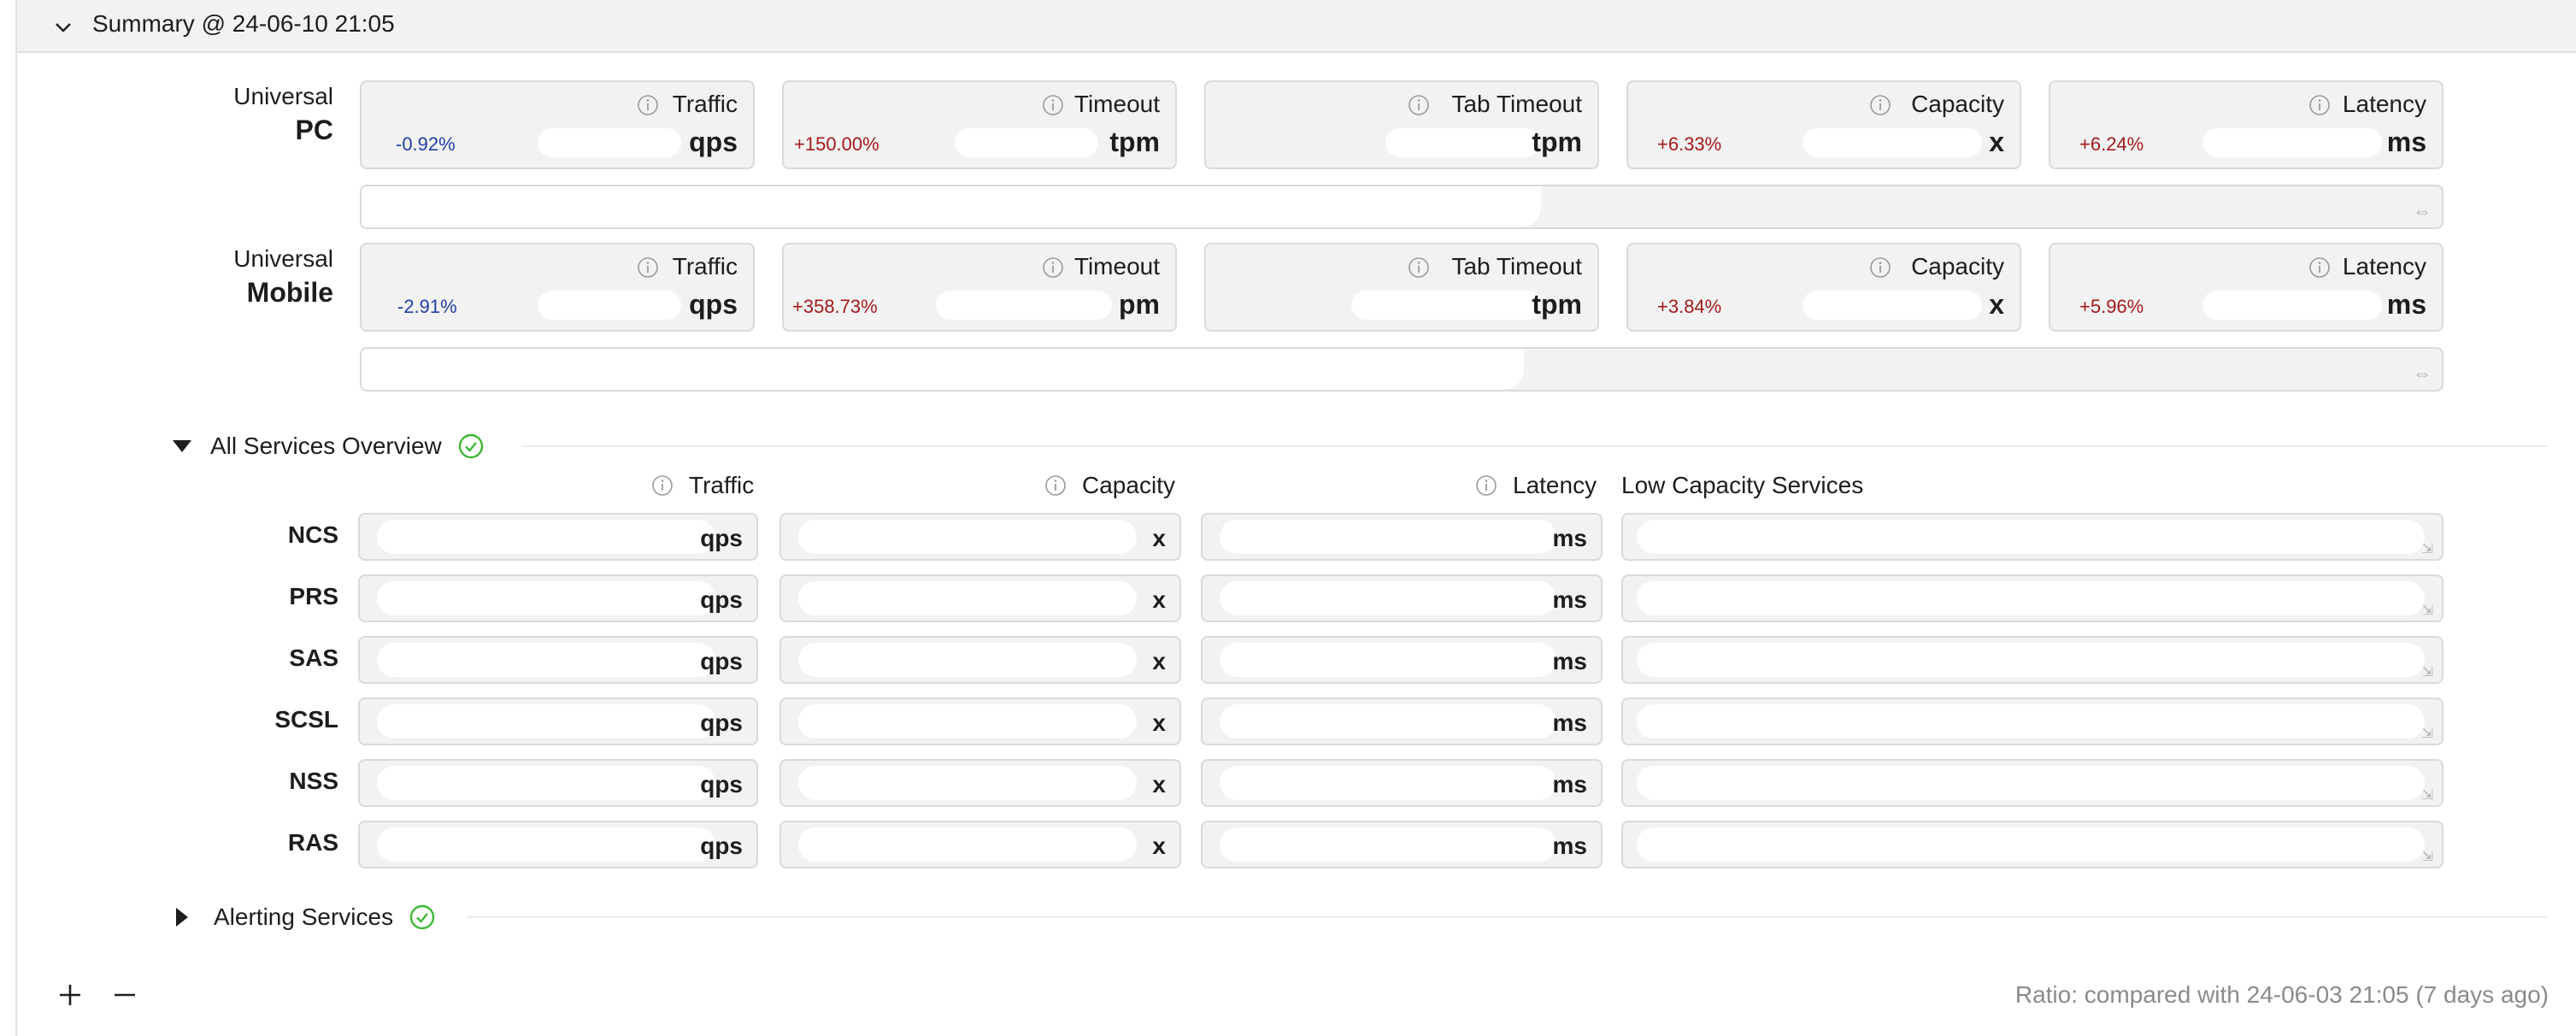 Image resolution: width=2576 pixels, height=1036 pixels. Describe the element at coordinates (721, 723) in the screenshot. I see `unit-label: qps` at that location.